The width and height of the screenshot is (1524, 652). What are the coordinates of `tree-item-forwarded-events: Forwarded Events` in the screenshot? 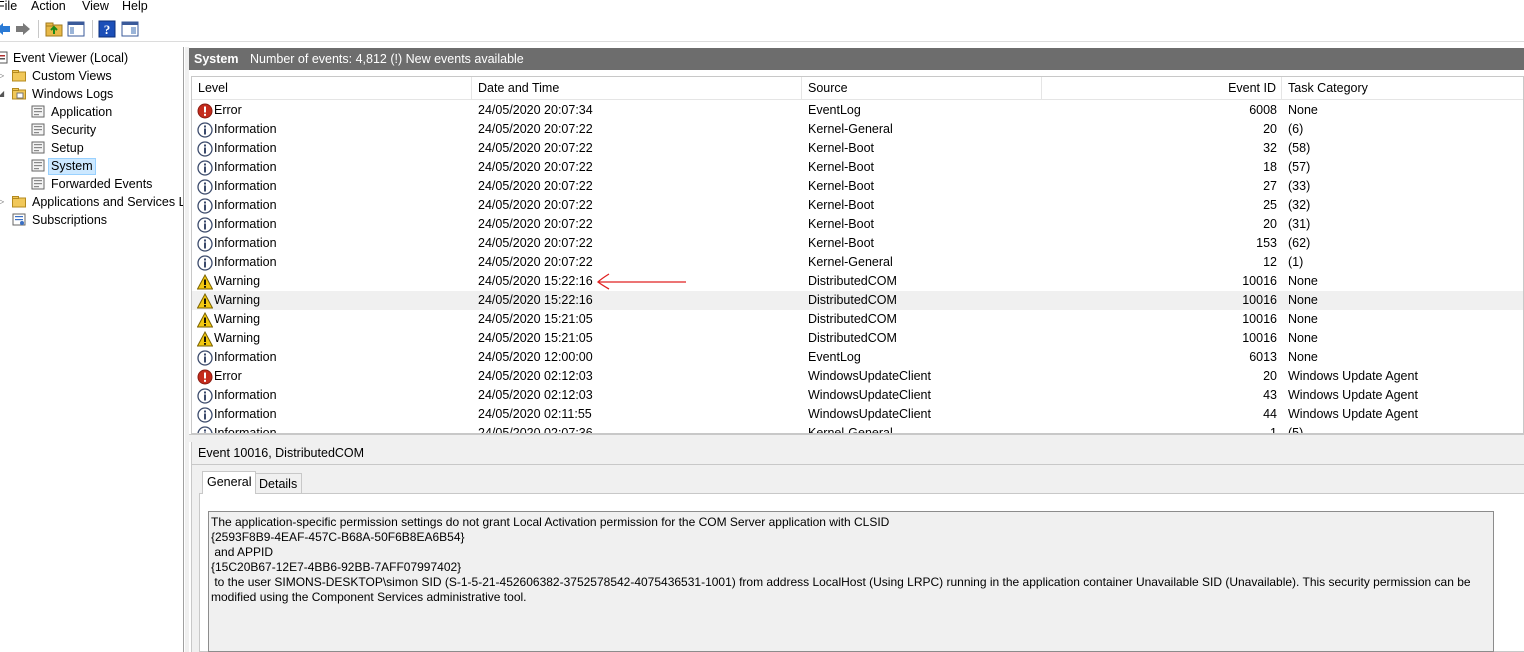 It's located at (91, 184).